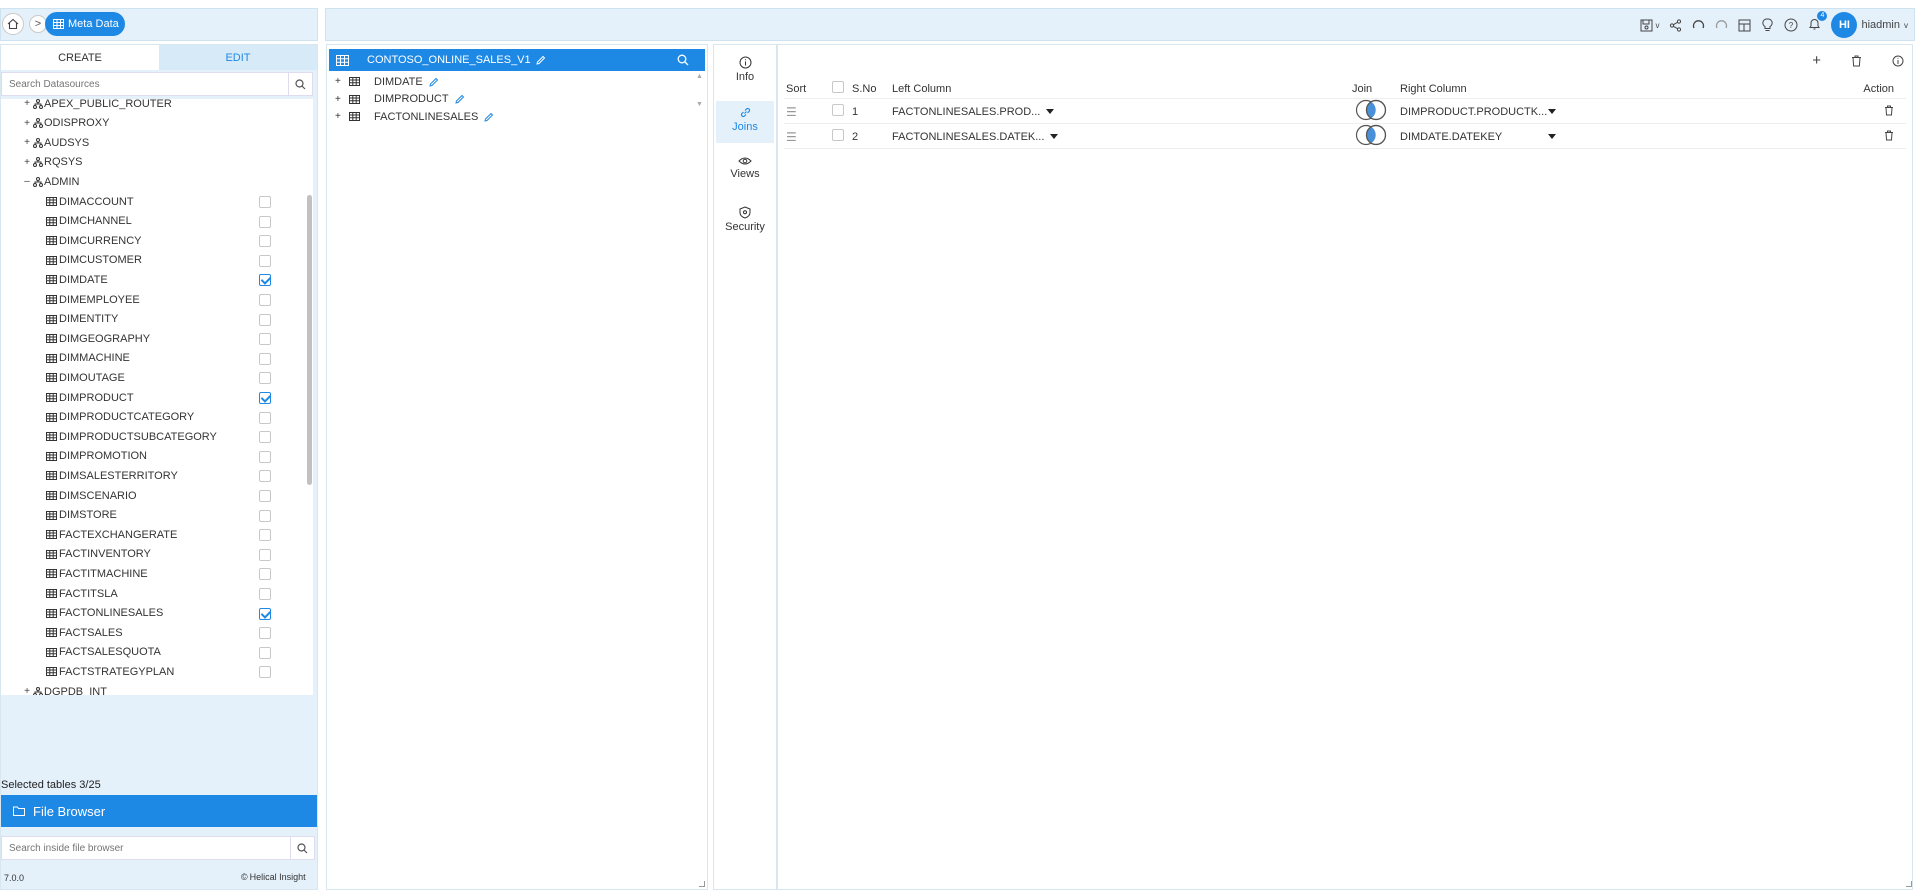  Describe the element at coordinates (745, 122) in the screenshot. I see `nav-joins: Joins` at that location.